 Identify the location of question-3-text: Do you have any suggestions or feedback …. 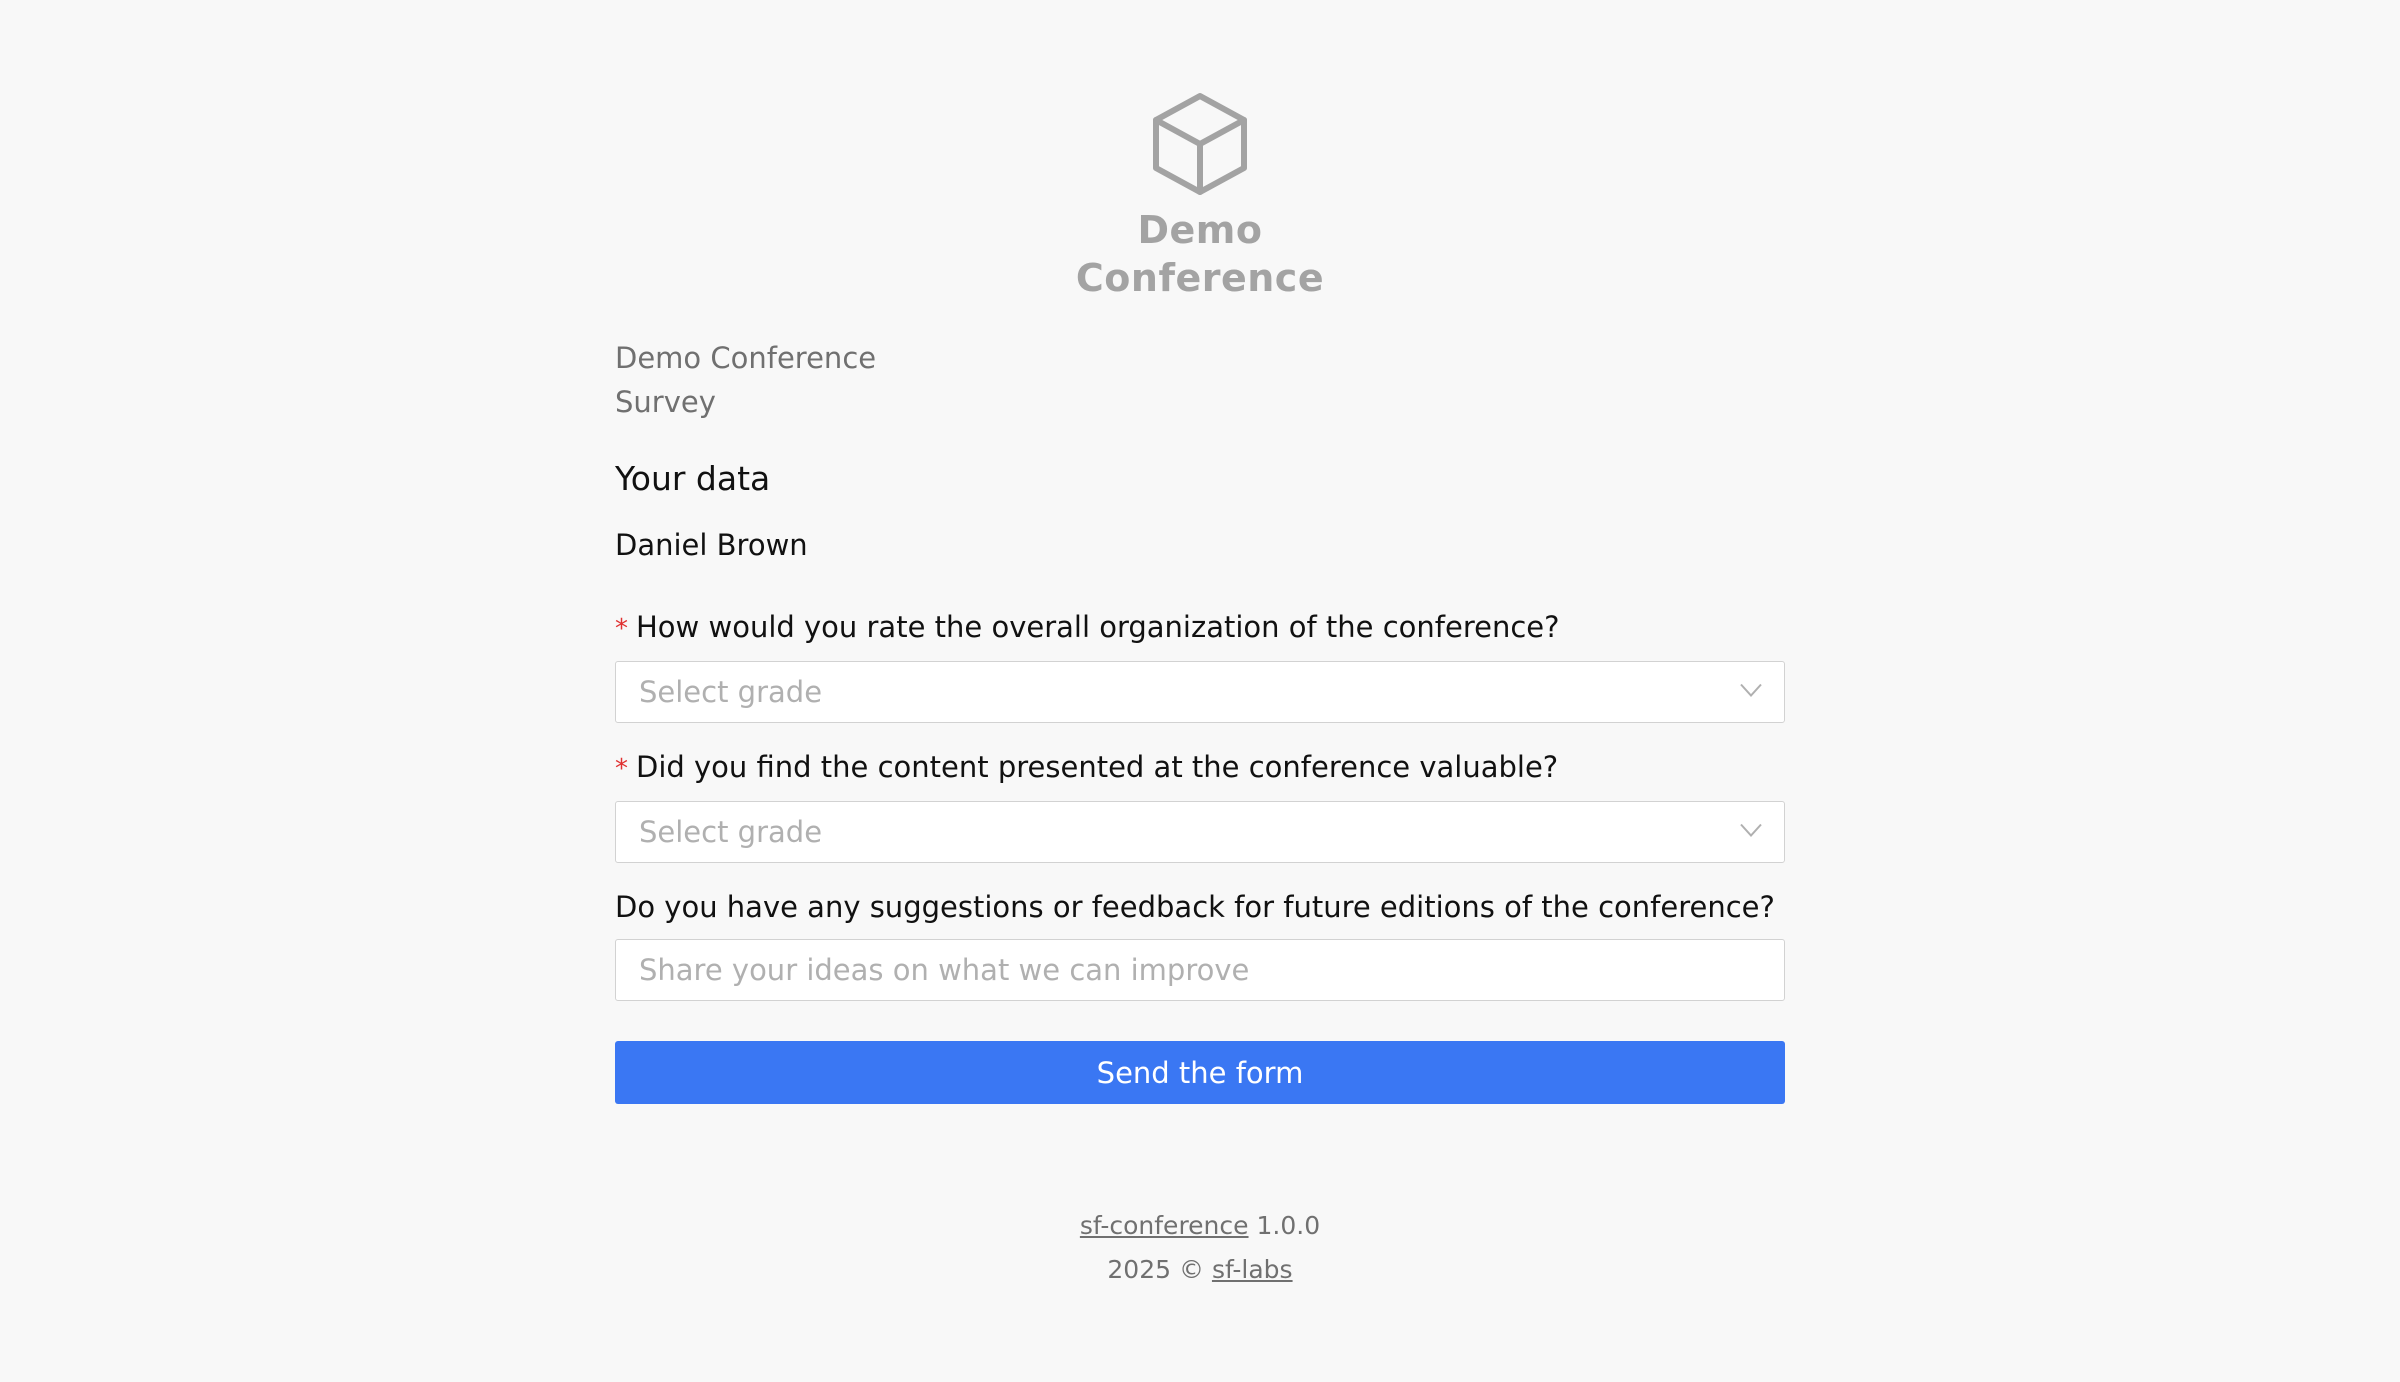
(1195, 907).